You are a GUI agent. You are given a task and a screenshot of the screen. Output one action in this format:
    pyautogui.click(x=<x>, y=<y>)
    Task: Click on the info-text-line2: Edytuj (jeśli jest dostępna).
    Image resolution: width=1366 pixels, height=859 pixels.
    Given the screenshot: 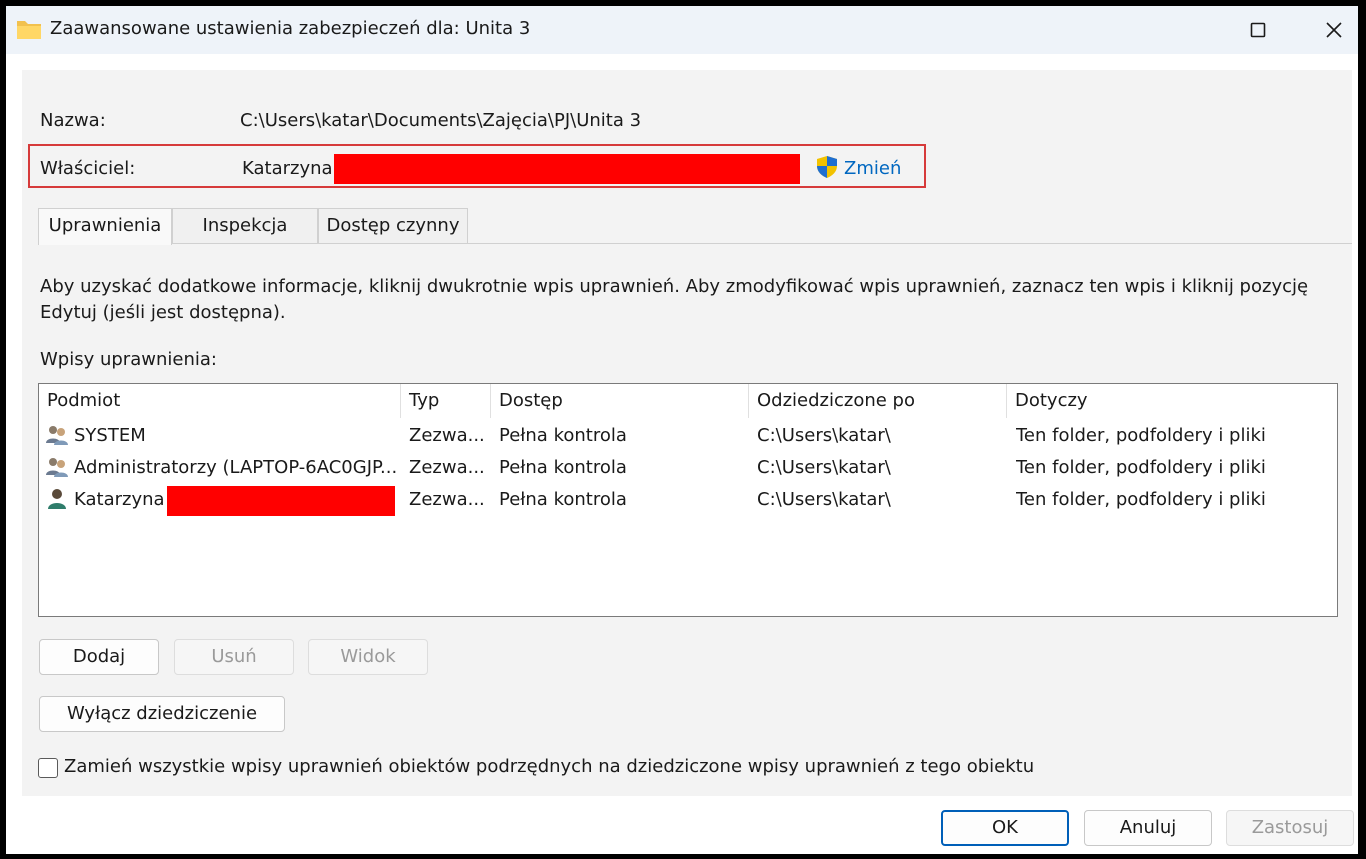 What is the action you would take?
    pyautogui.click(x=163, y=312)
    